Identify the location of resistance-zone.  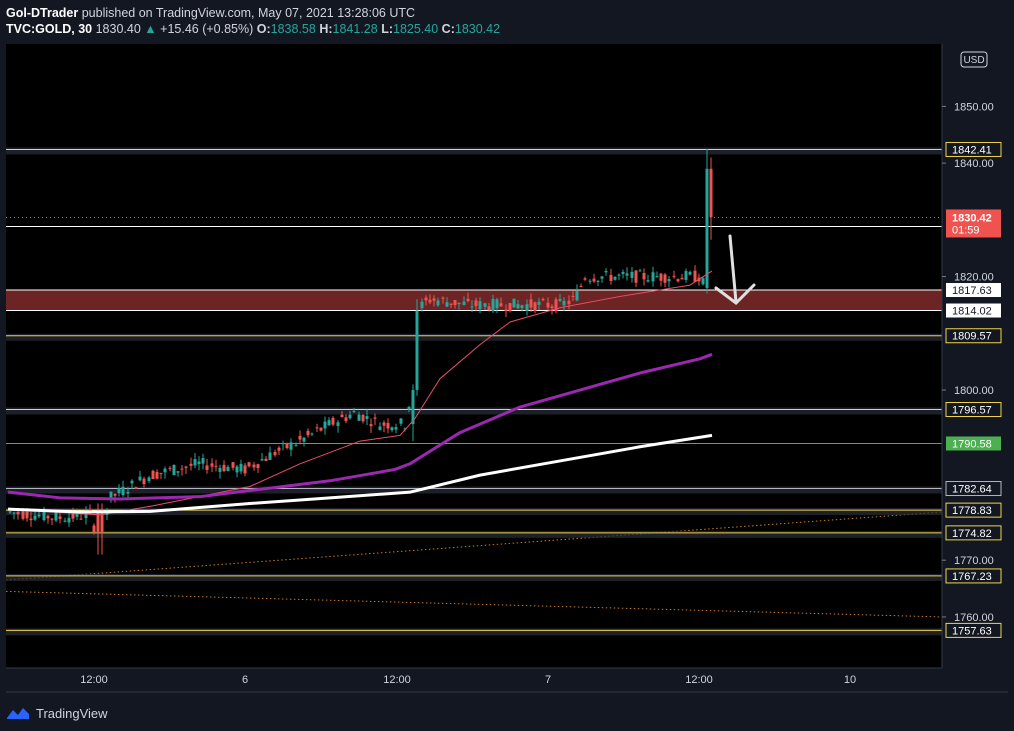
(474, 300).